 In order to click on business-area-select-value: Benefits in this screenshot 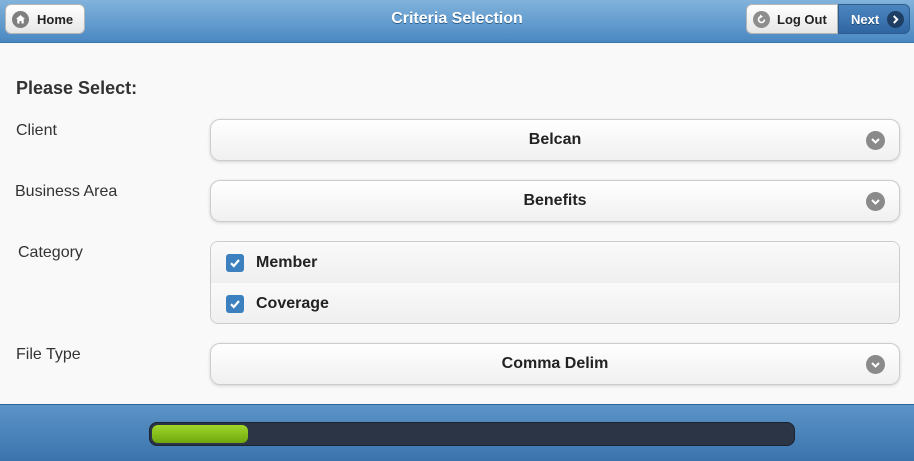, I will do `click(555, 200)`.